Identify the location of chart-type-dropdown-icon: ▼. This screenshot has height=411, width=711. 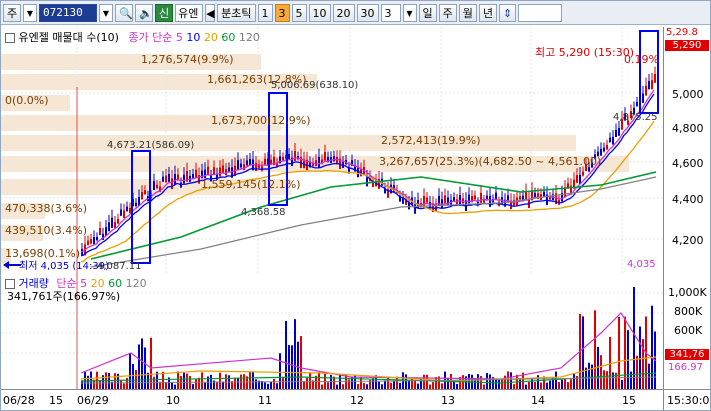
(30, 12).